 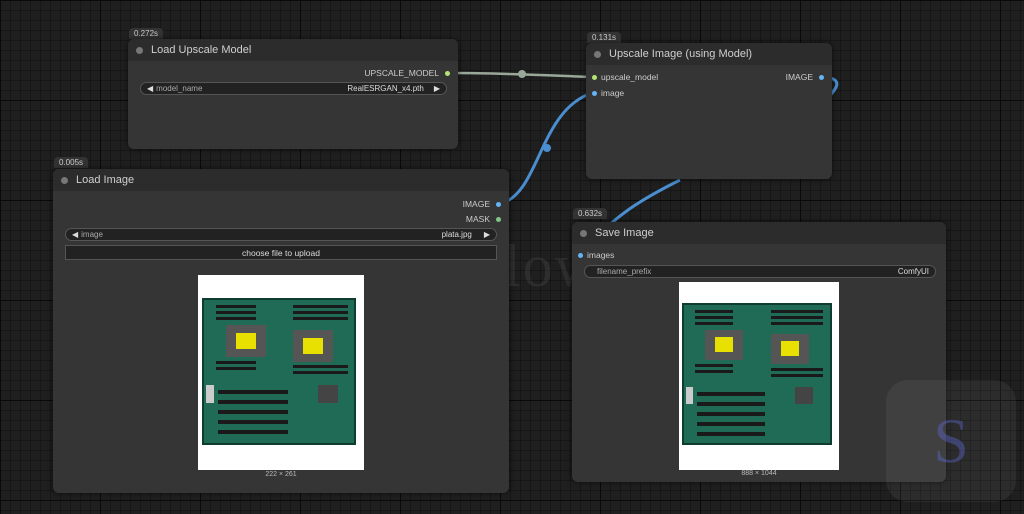 I want to click on logo-letter: S, so click(x=951, y=440).